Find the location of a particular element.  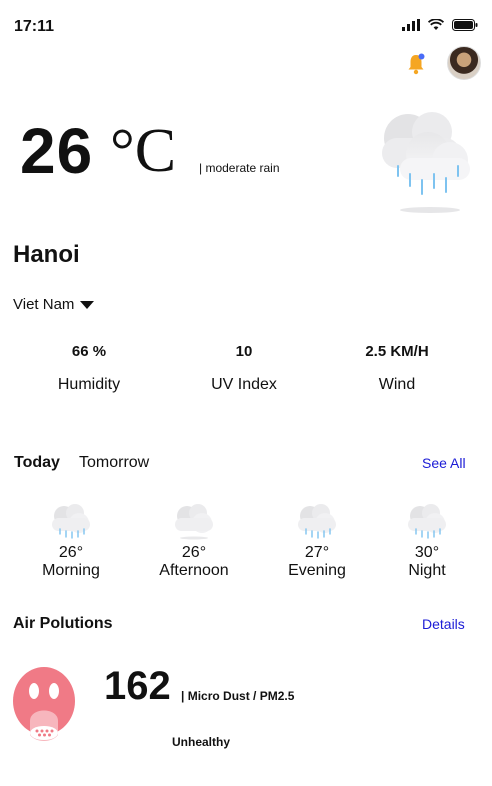

forecast-period: Afternoon is located at coordinates (194, 570).